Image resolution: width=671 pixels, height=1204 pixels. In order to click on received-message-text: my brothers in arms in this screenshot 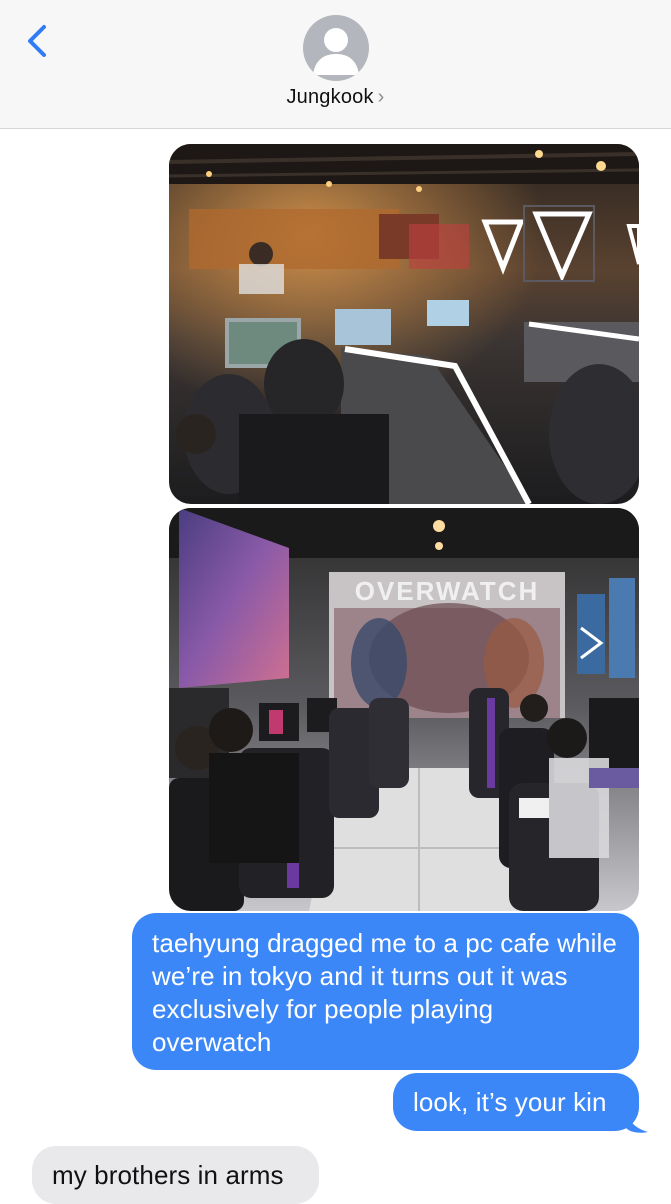, I will do `click(168, 1175)`.